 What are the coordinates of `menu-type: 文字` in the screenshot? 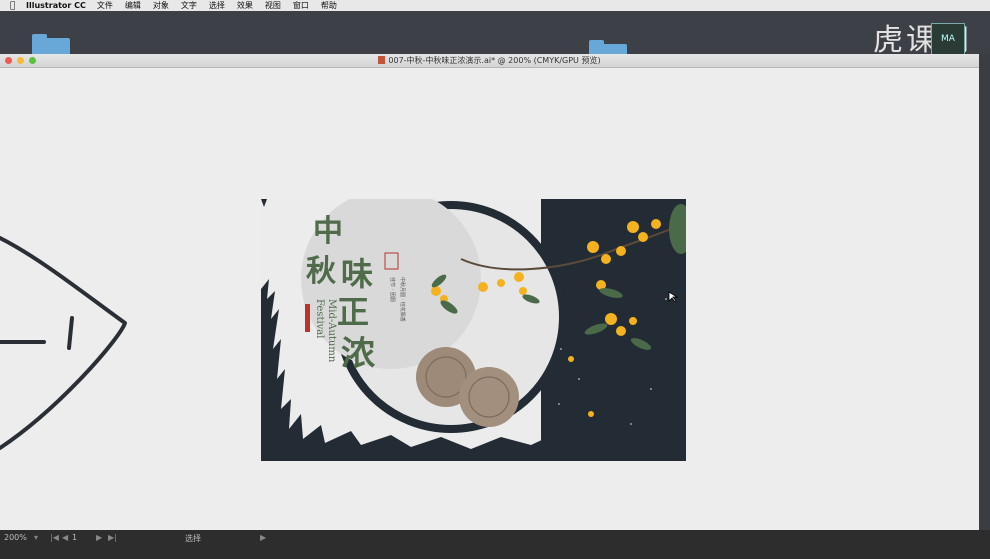 It's located at (189, 5).